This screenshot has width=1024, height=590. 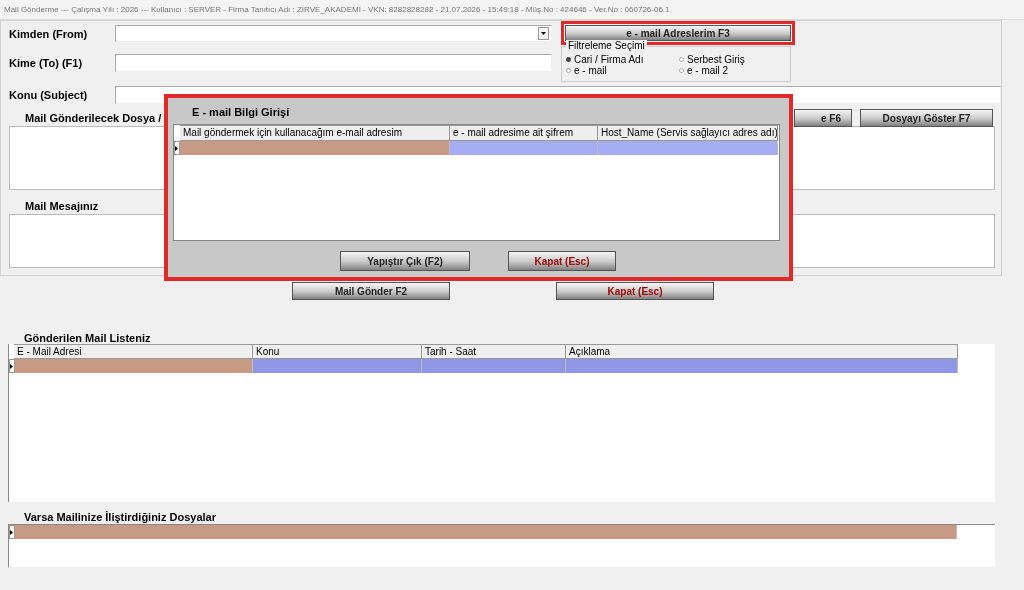 What do you see at coordinates (46, 63) in the screenshot?
I see `to-label: Kime (To) (F1)` at bounding box center [46, 63].